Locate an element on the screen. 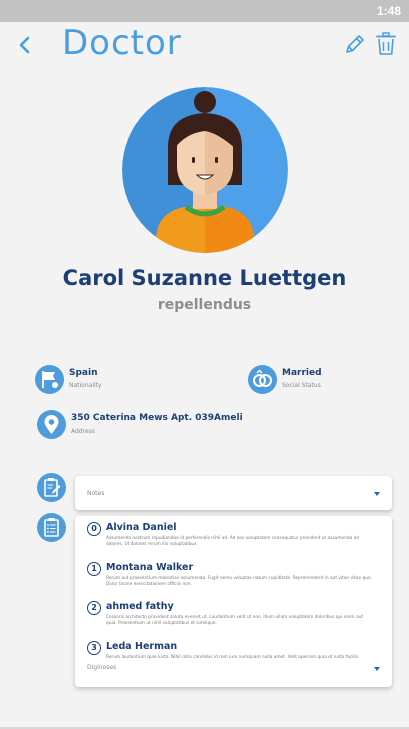 This screenshot has width=409, height=729. notes-icon-badge is located at coordinates (51, 487).